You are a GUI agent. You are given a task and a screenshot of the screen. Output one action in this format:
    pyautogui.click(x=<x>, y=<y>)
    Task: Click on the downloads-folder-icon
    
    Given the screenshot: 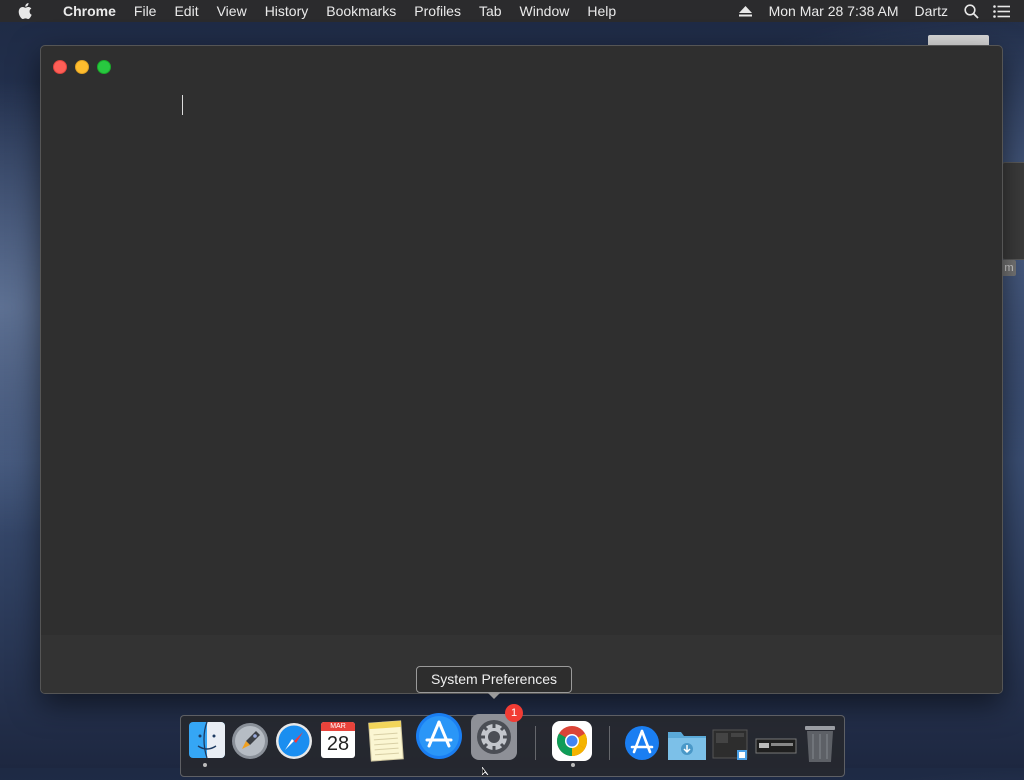 What is the action you would take?
    pyautogui.click(x=689, y=742)
    